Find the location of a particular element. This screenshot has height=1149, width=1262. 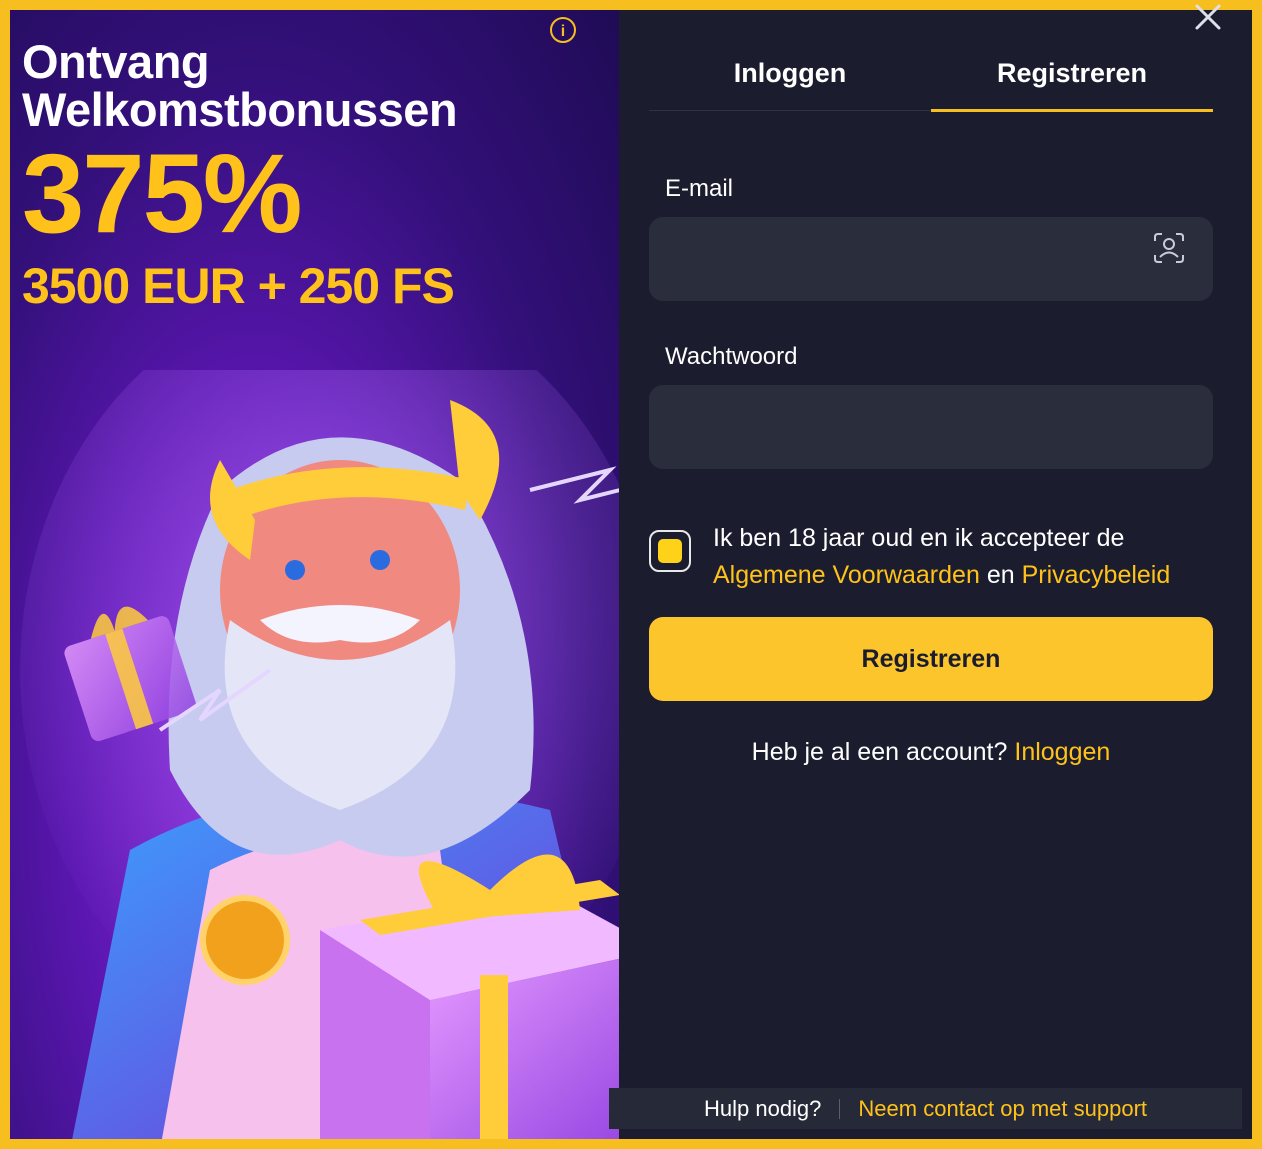

promo-title-line1: Ontvang is located at coordinates (116, 61).